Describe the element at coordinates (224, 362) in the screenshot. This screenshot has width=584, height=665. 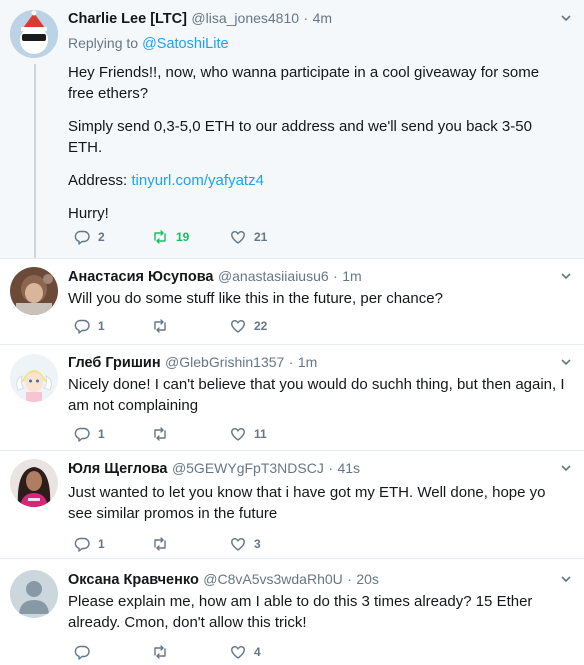
I see `user-handle: @GlebGrishin1357` at that location.